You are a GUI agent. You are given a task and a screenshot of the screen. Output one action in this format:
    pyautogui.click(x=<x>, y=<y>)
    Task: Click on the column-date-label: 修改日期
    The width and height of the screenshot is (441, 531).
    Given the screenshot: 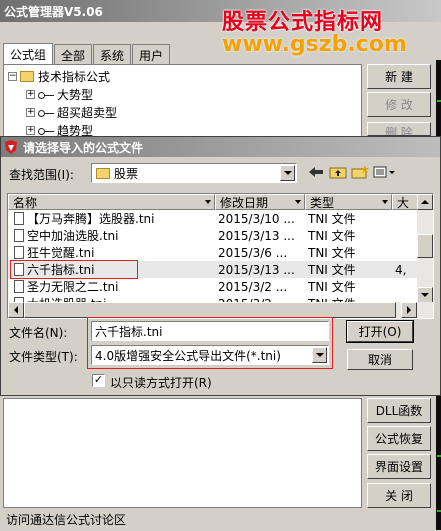 What is the action you would take?
    pyautogui.click(x=244, y=202)
    